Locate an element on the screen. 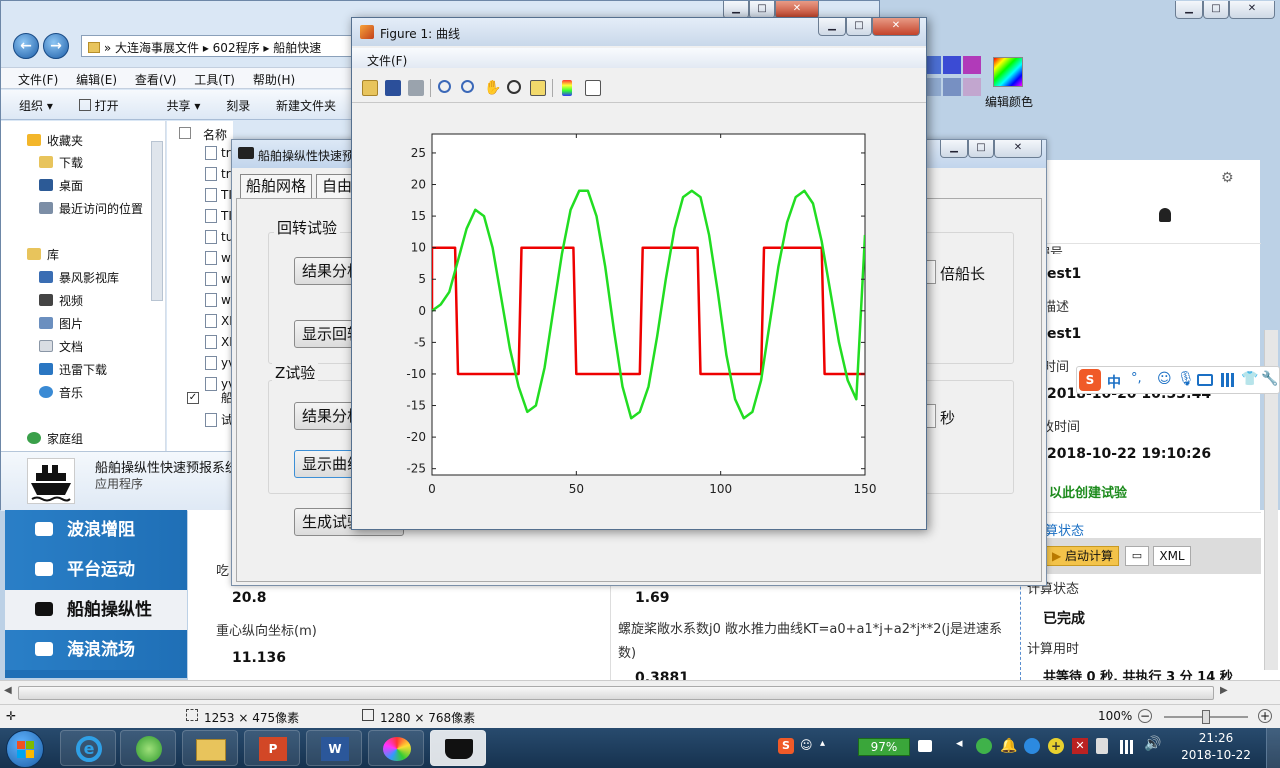 The height and width of the screenshot is (768, 1280). tree-favorites: 收藏夹 is located at coordinates (55, 141).